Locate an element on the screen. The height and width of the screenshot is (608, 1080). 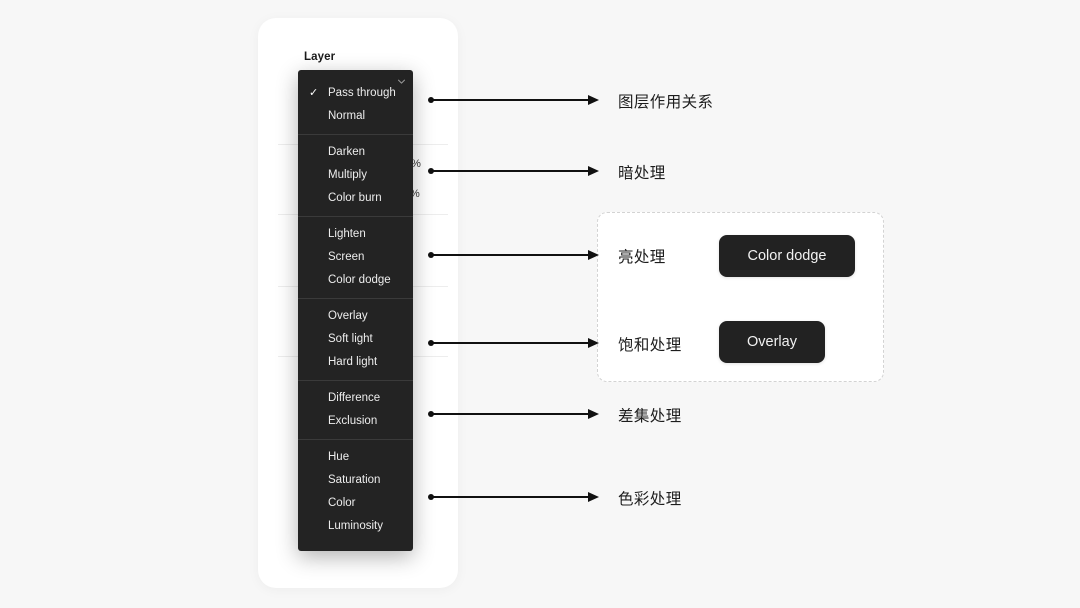
menu-item-overlay: Overlay is located at coordinates (355, 316).